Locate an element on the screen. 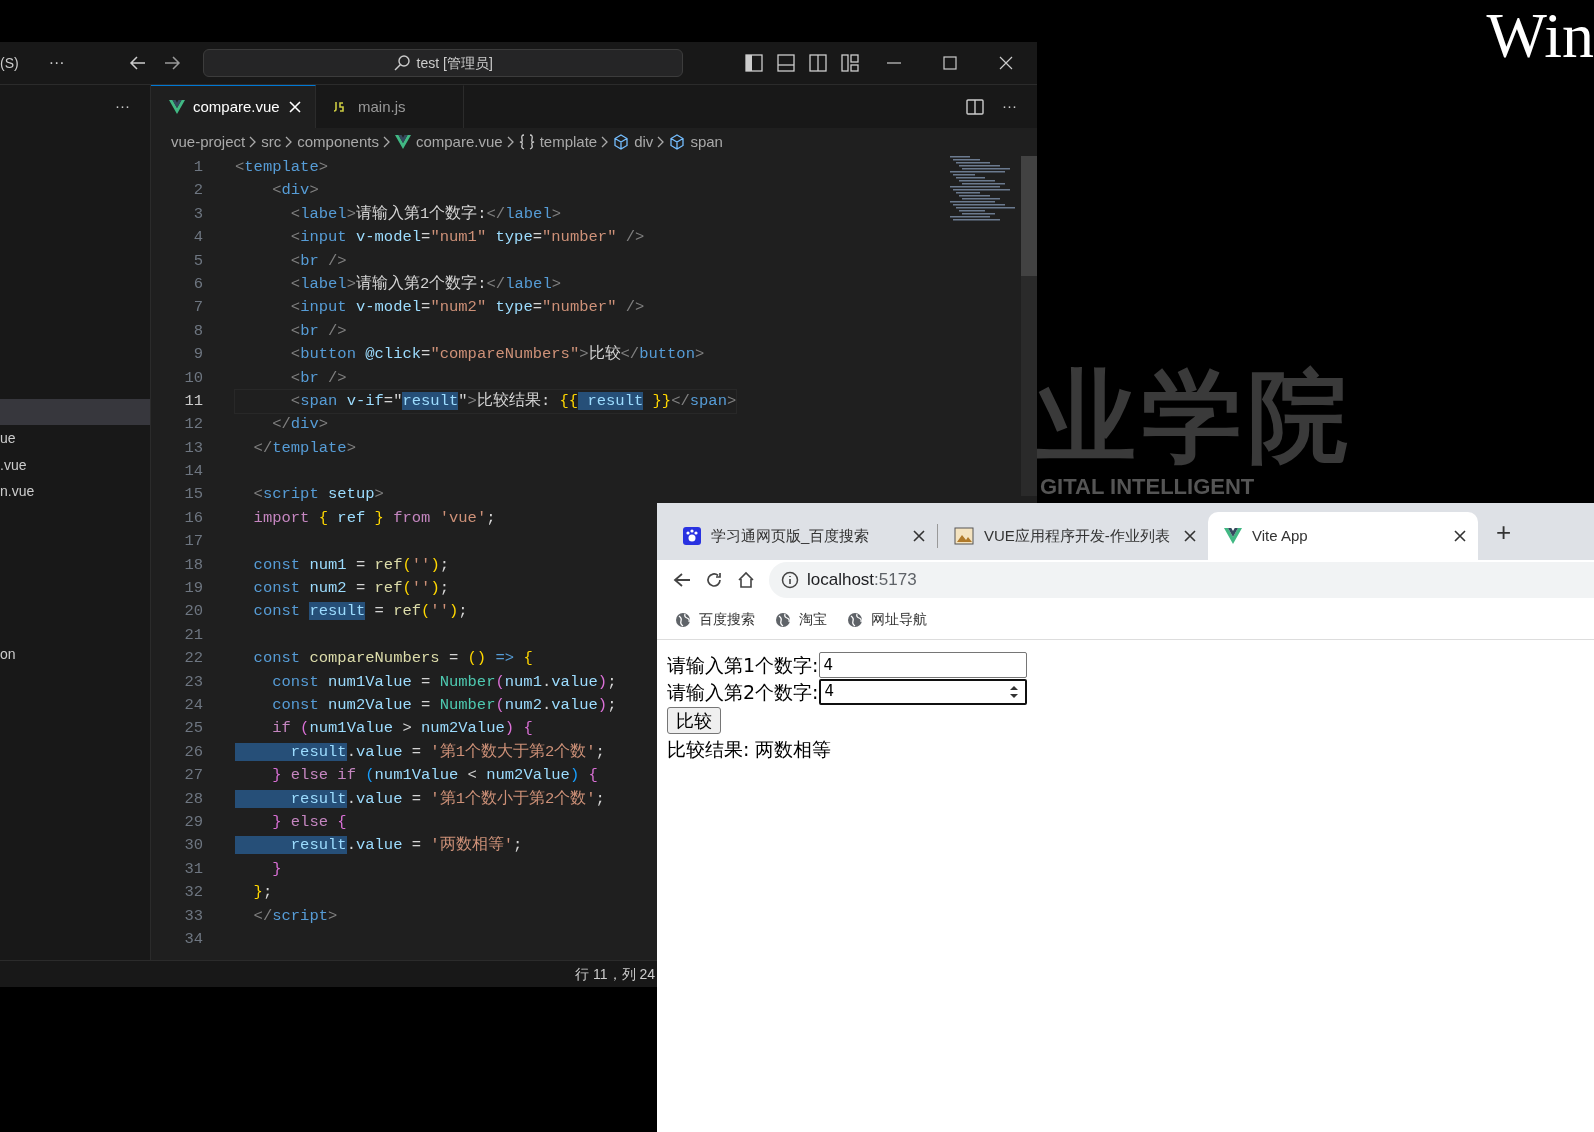  search-field: test [管理员] is located at coordinates (442, 63).